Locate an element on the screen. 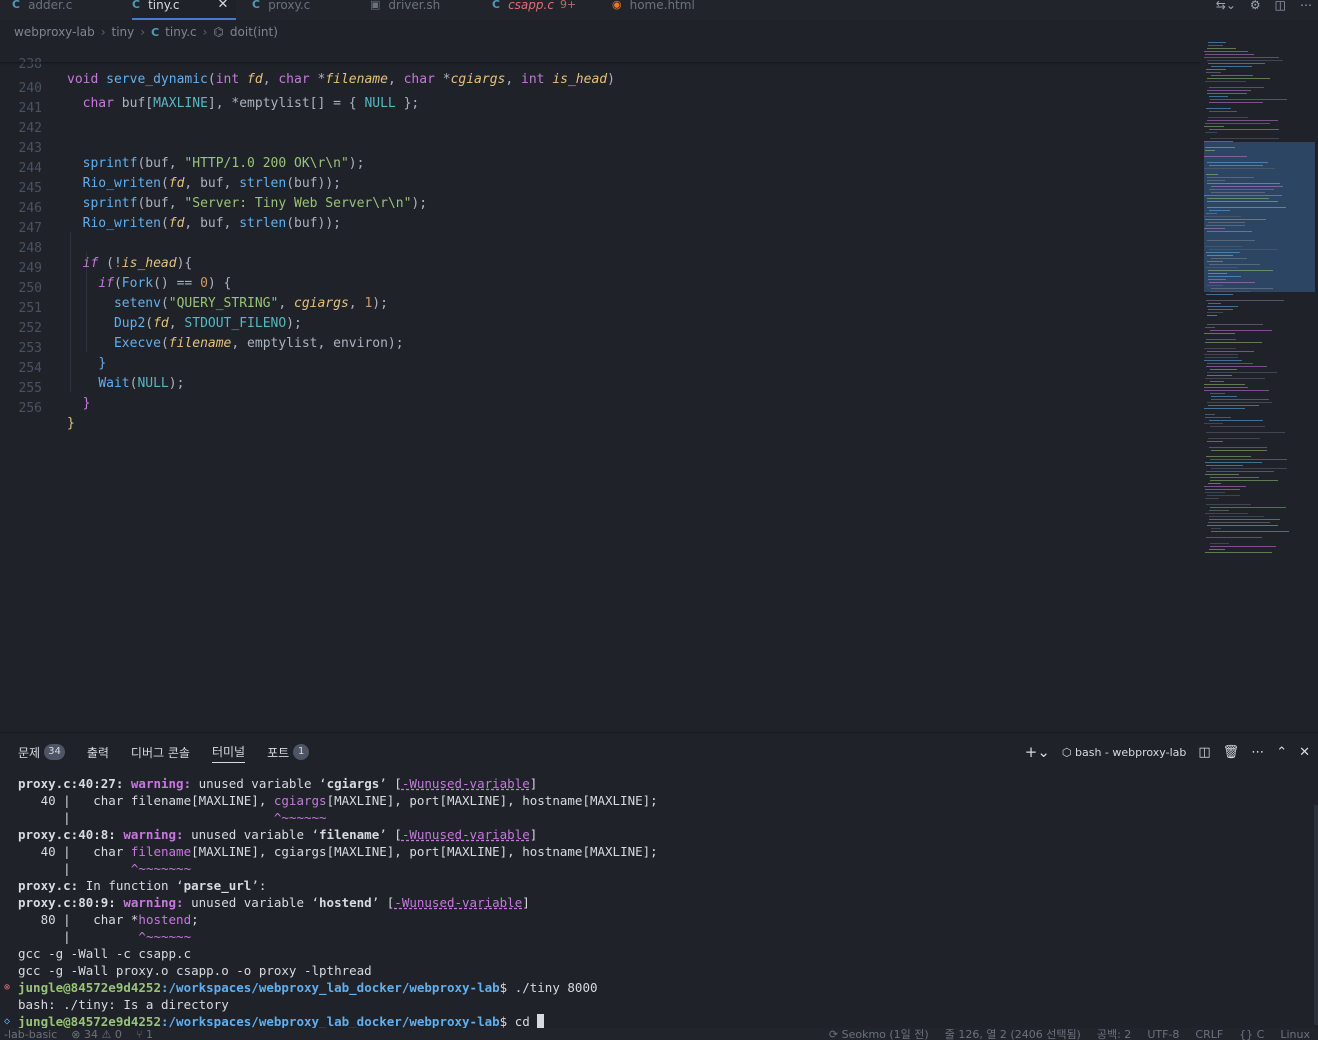 The image size is (1318, 1040). tab-terminal: 터미널 is located at coordinates (228, 752).